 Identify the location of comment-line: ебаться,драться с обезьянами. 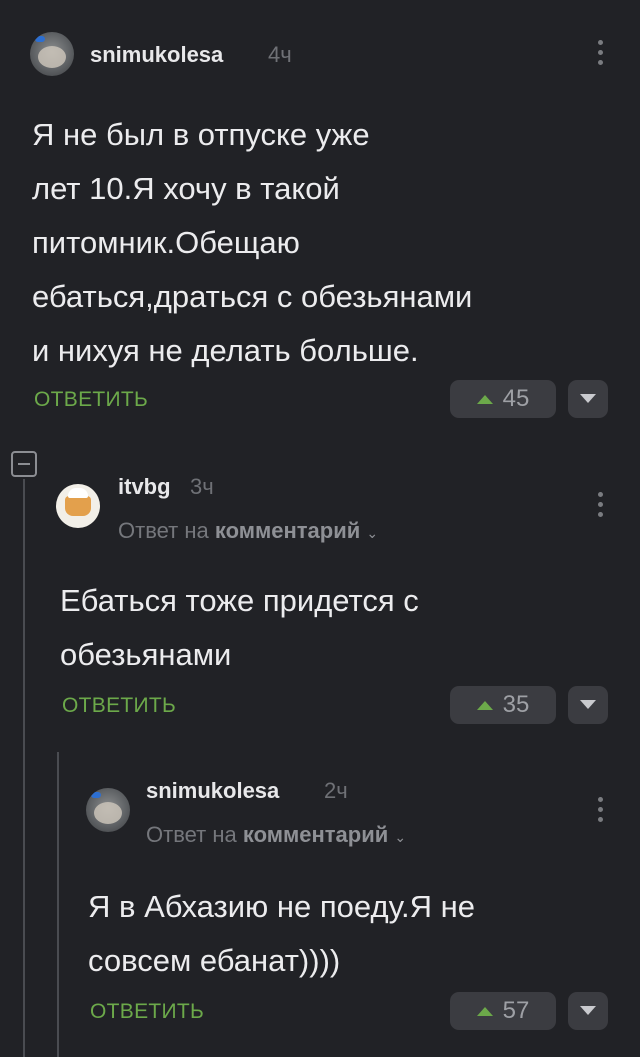
(252, 296).